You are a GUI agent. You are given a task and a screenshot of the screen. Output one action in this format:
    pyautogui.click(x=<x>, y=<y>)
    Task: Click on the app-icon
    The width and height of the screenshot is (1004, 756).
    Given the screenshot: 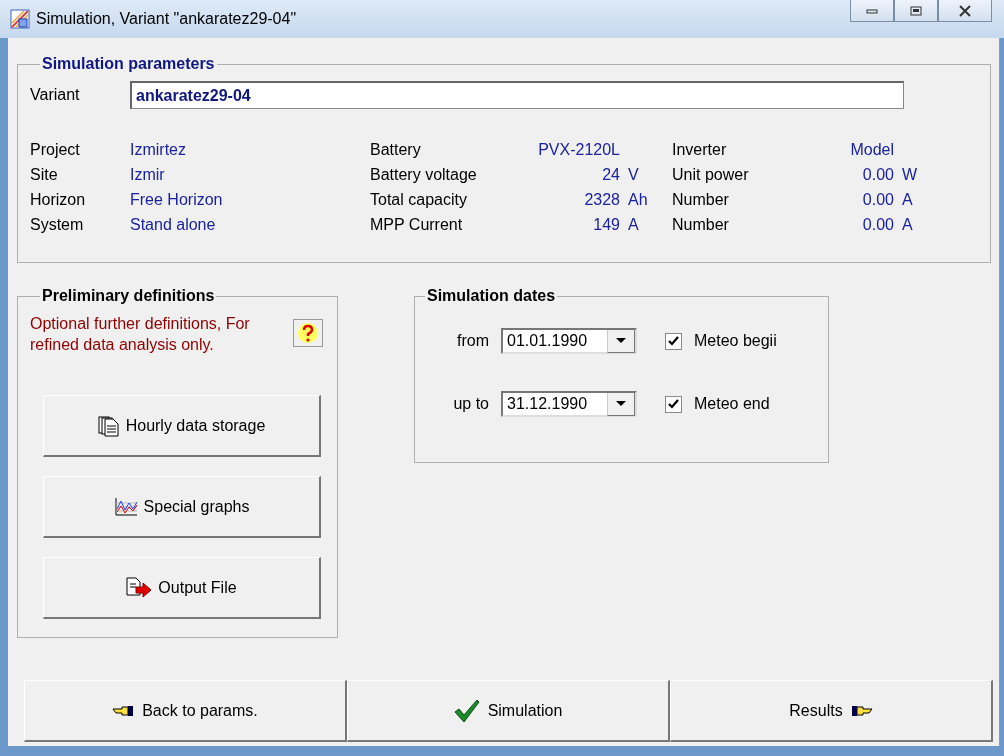 What is the action you would take?
    pyautogui.click(x=20, y=19)
    